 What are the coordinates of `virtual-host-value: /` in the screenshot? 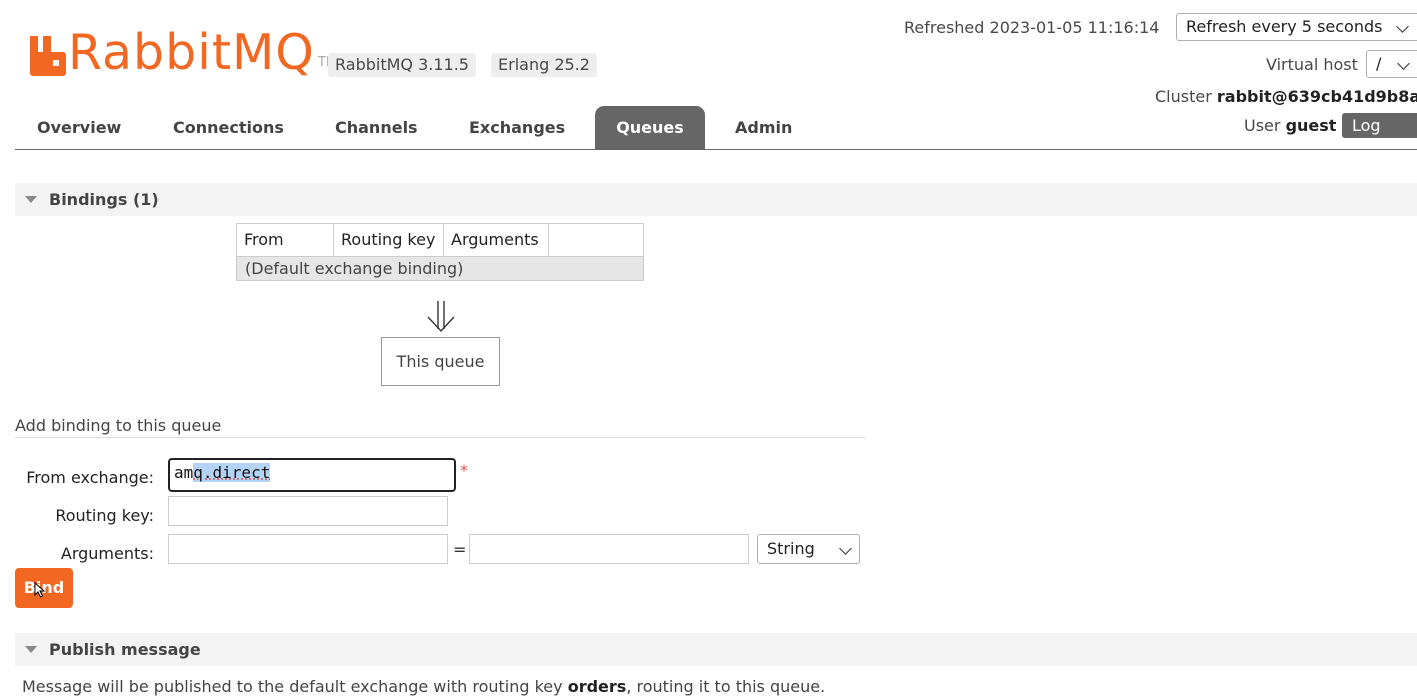 It's located at (1378, 63).